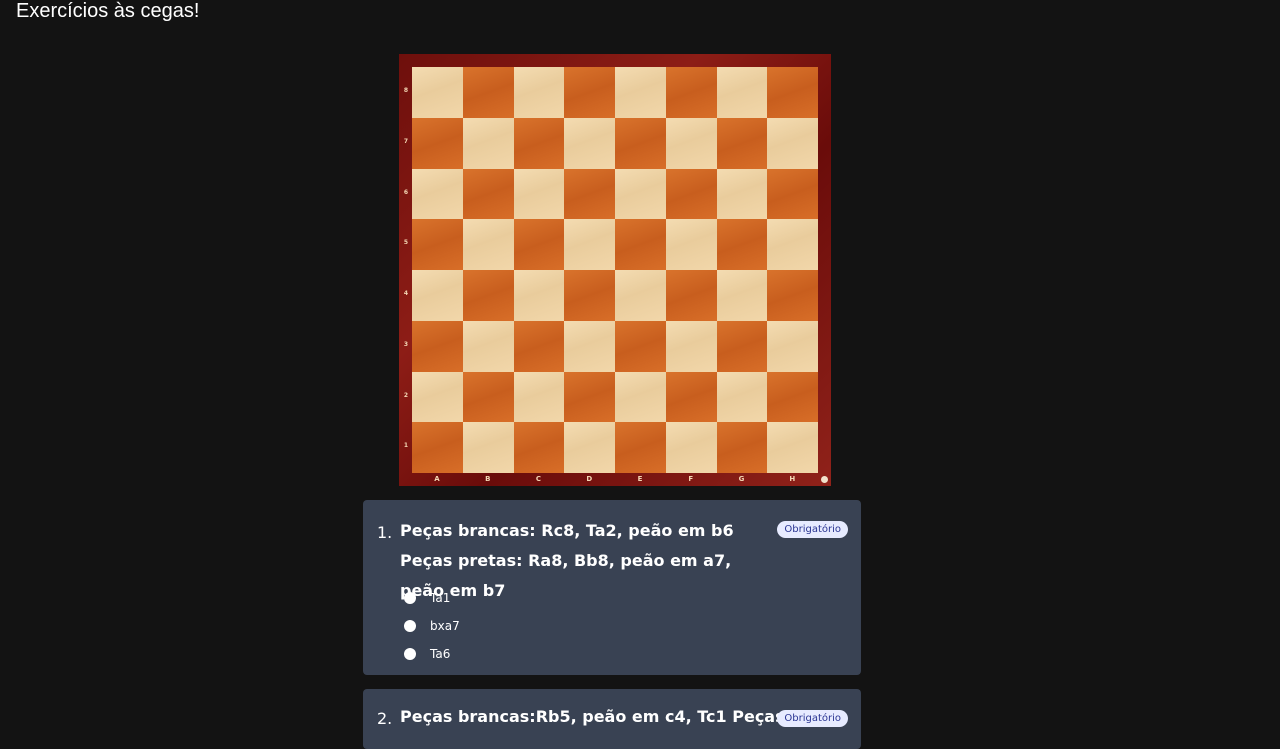 This screenshot has height=749, width=1280. What do you see at coordinates (108, 11) in the screenshot?
I see `page-title: Exercícios às cegas!` at bounding box center [108, 11].